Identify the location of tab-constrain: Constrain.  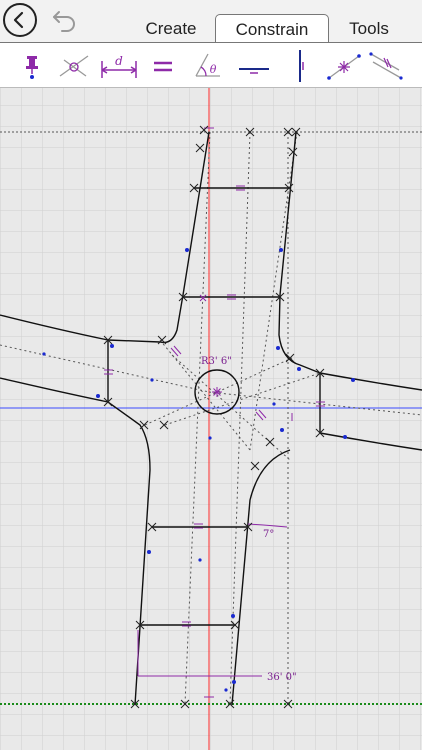
(272, 28).